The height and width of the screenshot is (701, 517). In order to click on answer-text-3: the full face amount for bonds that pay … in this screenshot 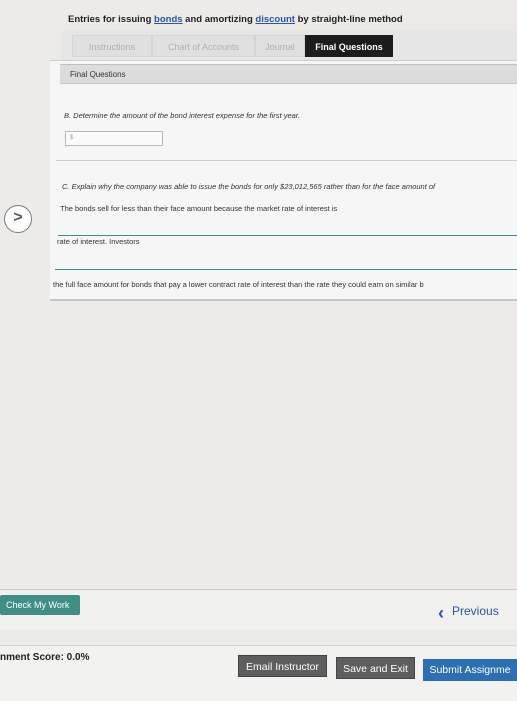, I will do `click(238, 284)`.